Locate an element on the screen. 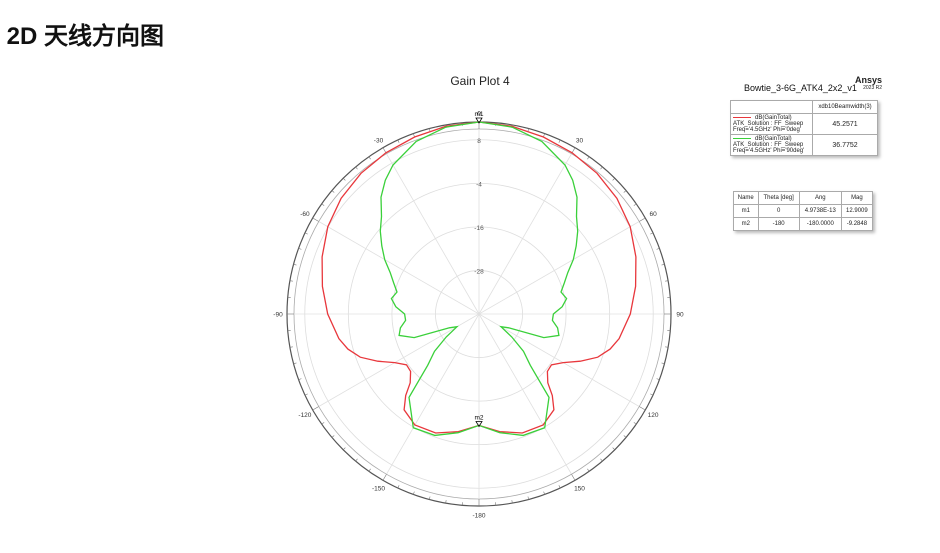  radial-tick-label: -28 is located at coordinates (479, 271).